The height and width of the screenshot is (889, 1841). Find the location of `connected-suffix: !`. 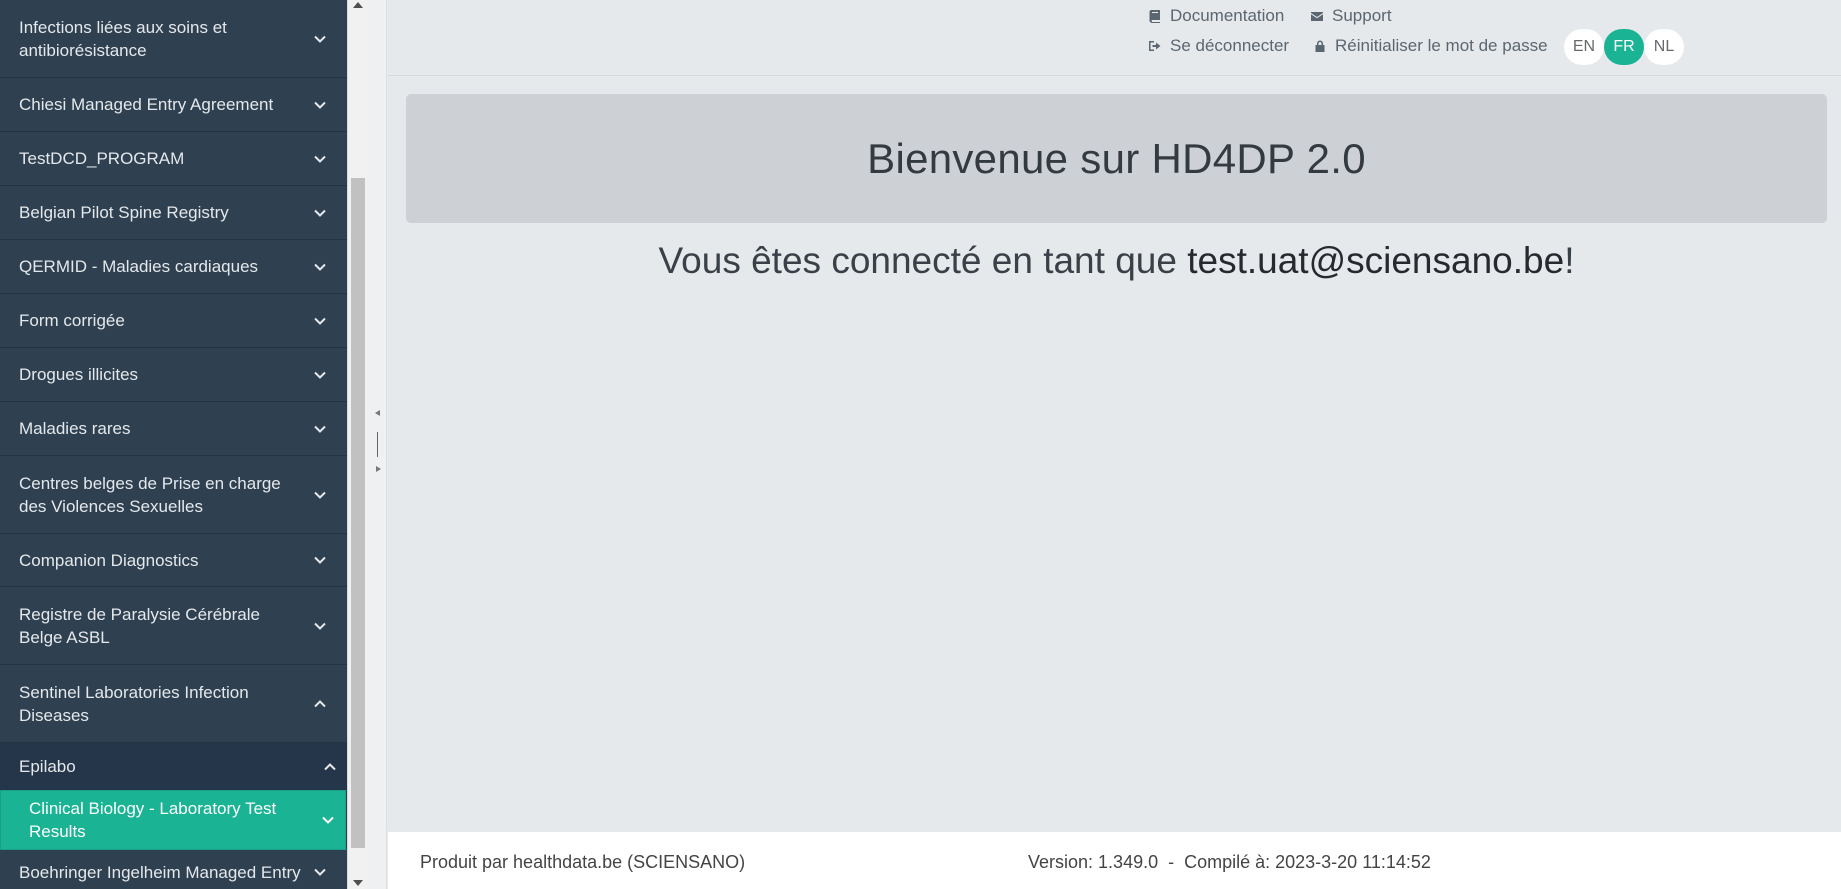

connected-suffix: ! is located at coordinates (1569, 260).